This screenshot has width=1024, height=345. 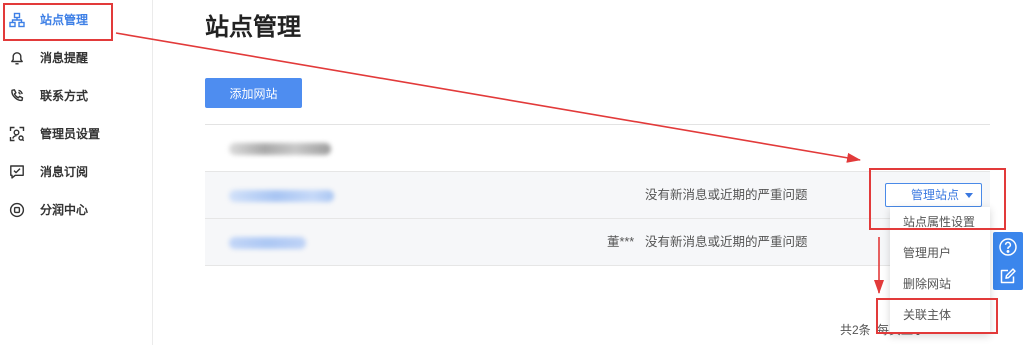 I want to click on profit-share-icon, so click(x=17, y=210).